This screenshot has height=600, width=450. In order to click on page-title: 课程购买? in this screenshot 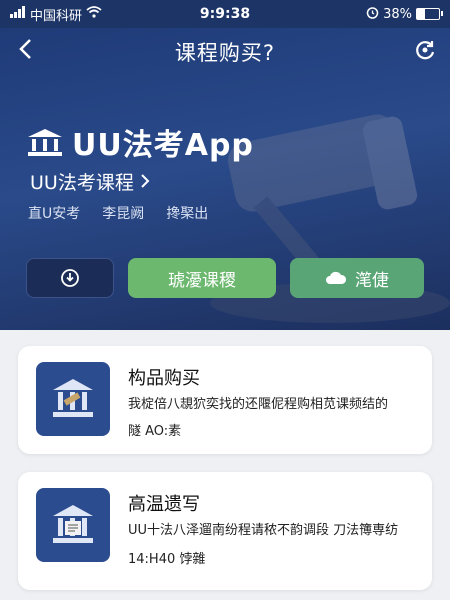, I will do `click(225, 53)`.